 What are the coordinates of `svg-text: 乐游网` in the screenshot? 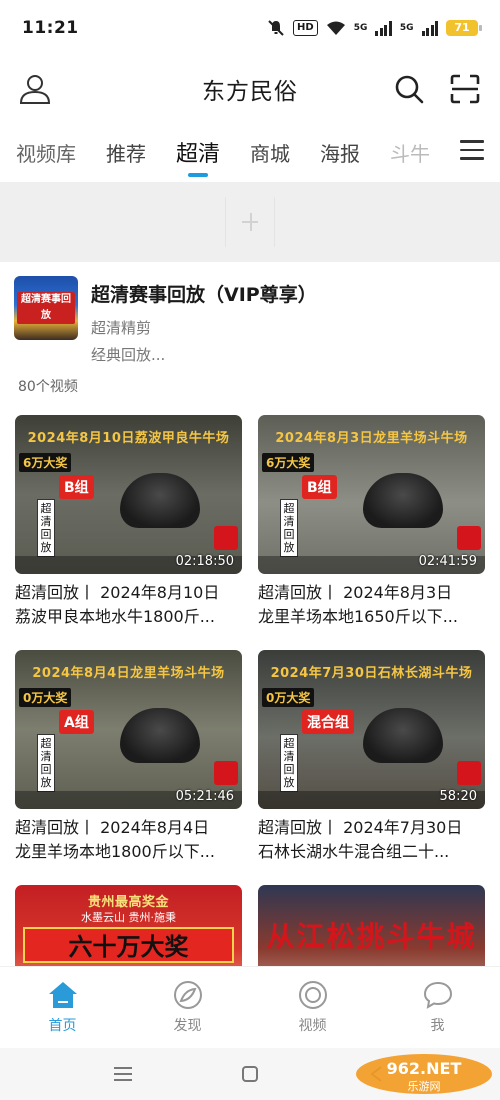 It's located at (424, 1086).